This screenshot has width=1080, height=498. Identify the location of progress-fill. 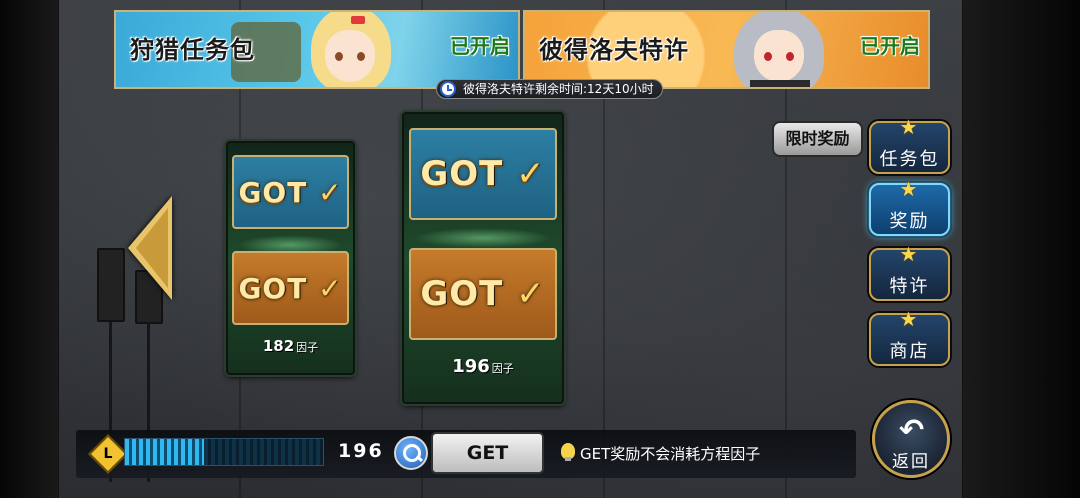
(165, 452).